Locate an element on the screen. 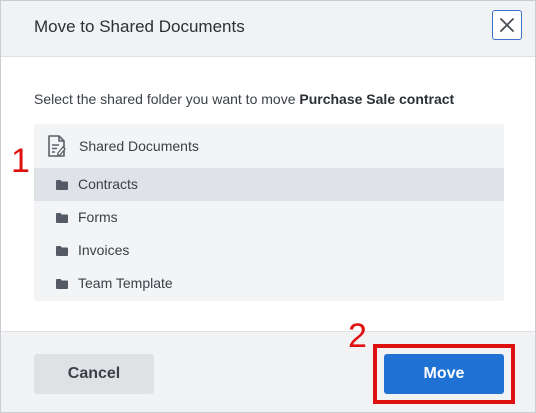 The width and height of the screenshot is (536, 413). close-icon is located at coordinates (507, 25).